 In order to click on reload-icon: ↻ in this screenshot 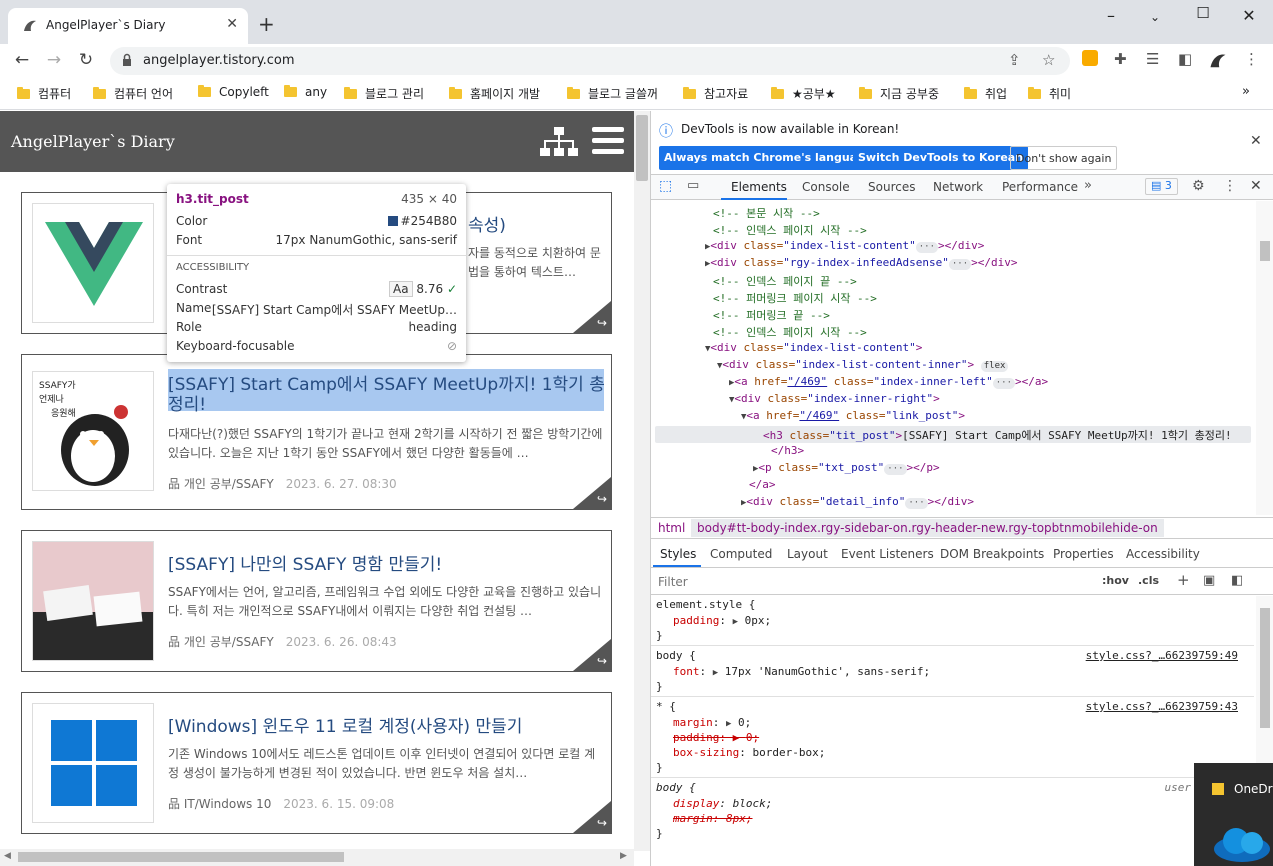, I will do `click(86, 60)`.